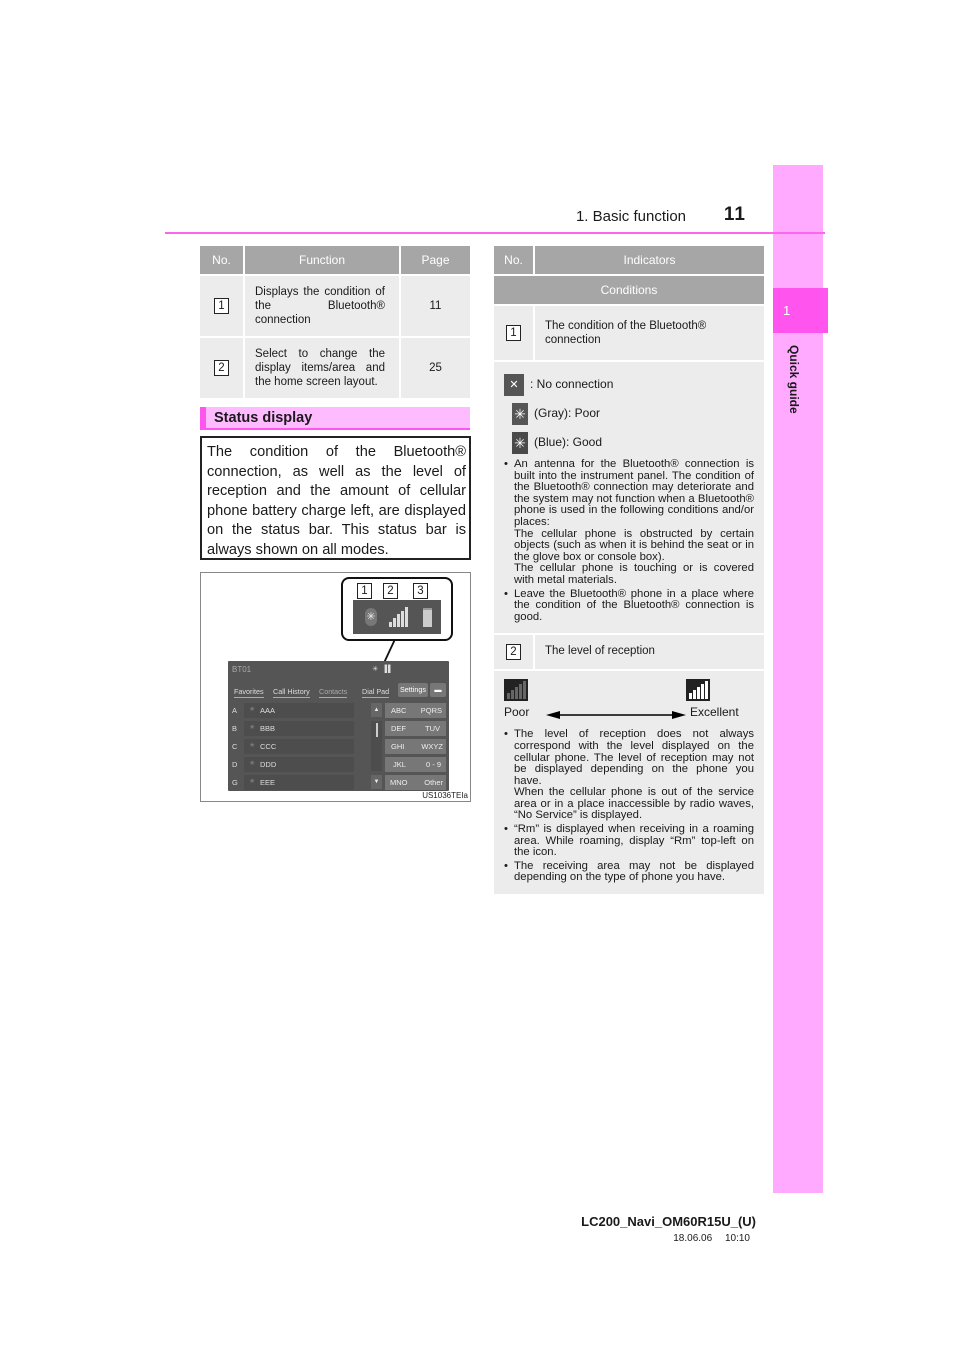 This screenshot has height=1358, width=960. What do you see at coordinates (292, 710) in the screenshot?
I see `contact-row: A ★ AAA` at bounding box center [292, 710].